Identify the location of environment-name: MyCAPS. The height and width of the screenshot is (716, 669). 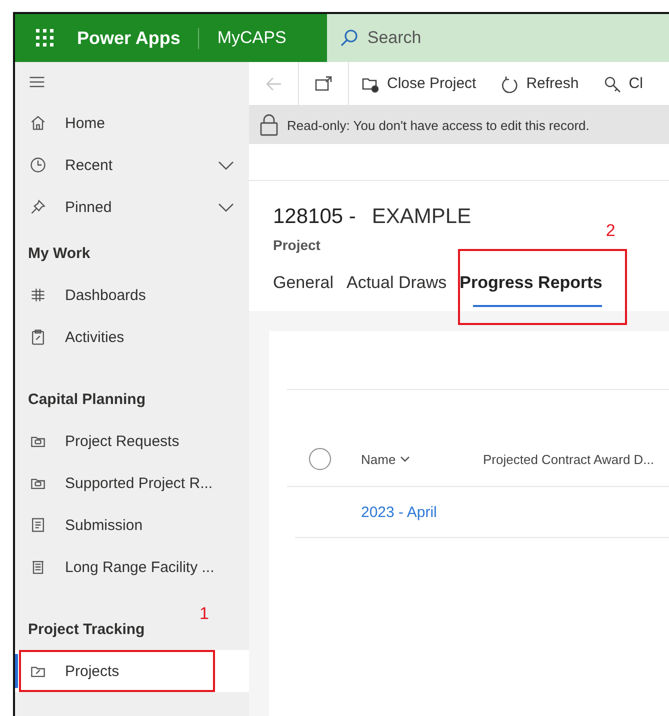
(263, 38).